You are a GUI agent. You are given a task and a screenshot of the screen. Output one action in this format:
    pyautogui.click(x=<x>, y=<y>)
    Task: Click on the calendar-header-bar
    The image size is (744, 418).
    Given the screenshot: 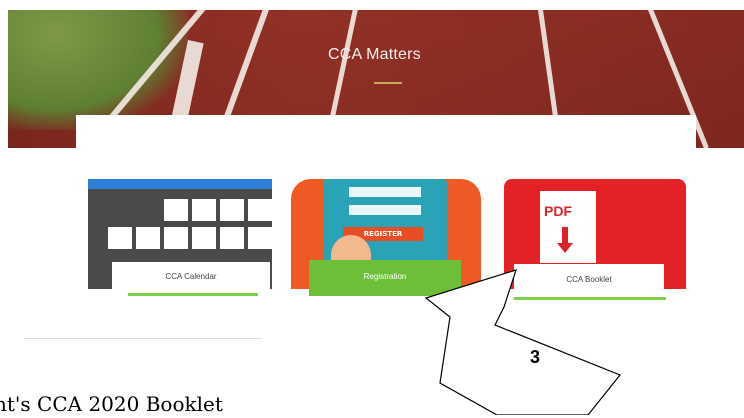 What is the action you would take?
    pyautogui.click(x=180, y=184)
    